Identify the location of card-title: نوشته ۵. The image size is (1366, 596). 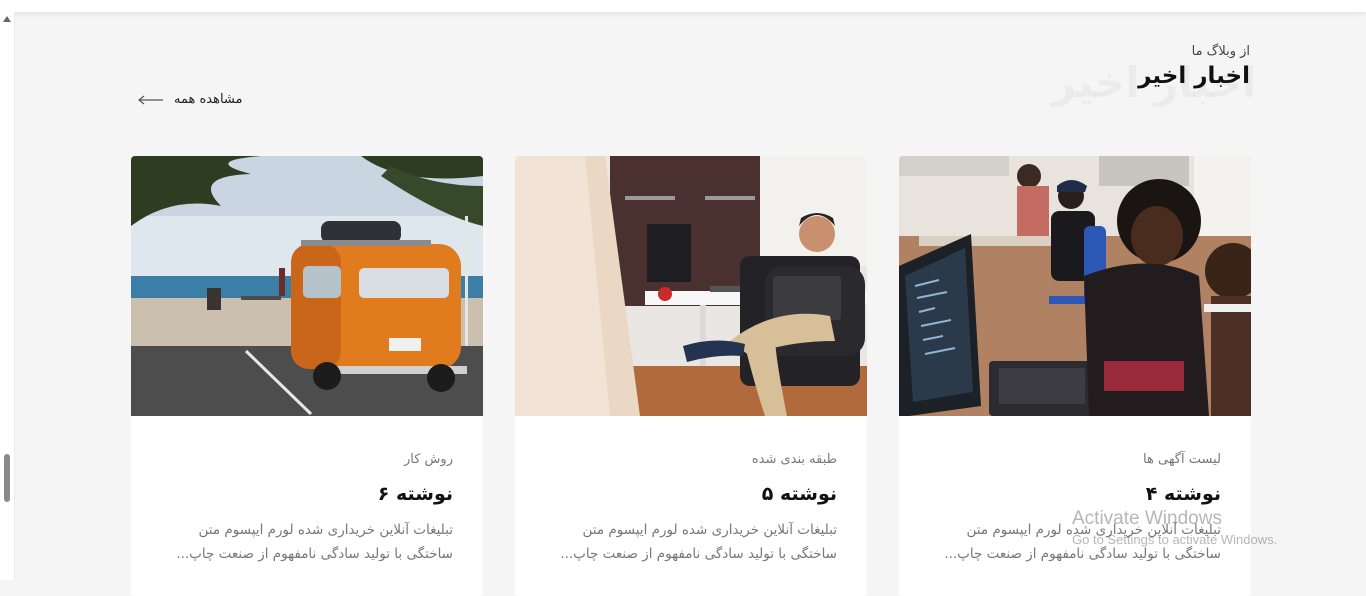
(691, 494).